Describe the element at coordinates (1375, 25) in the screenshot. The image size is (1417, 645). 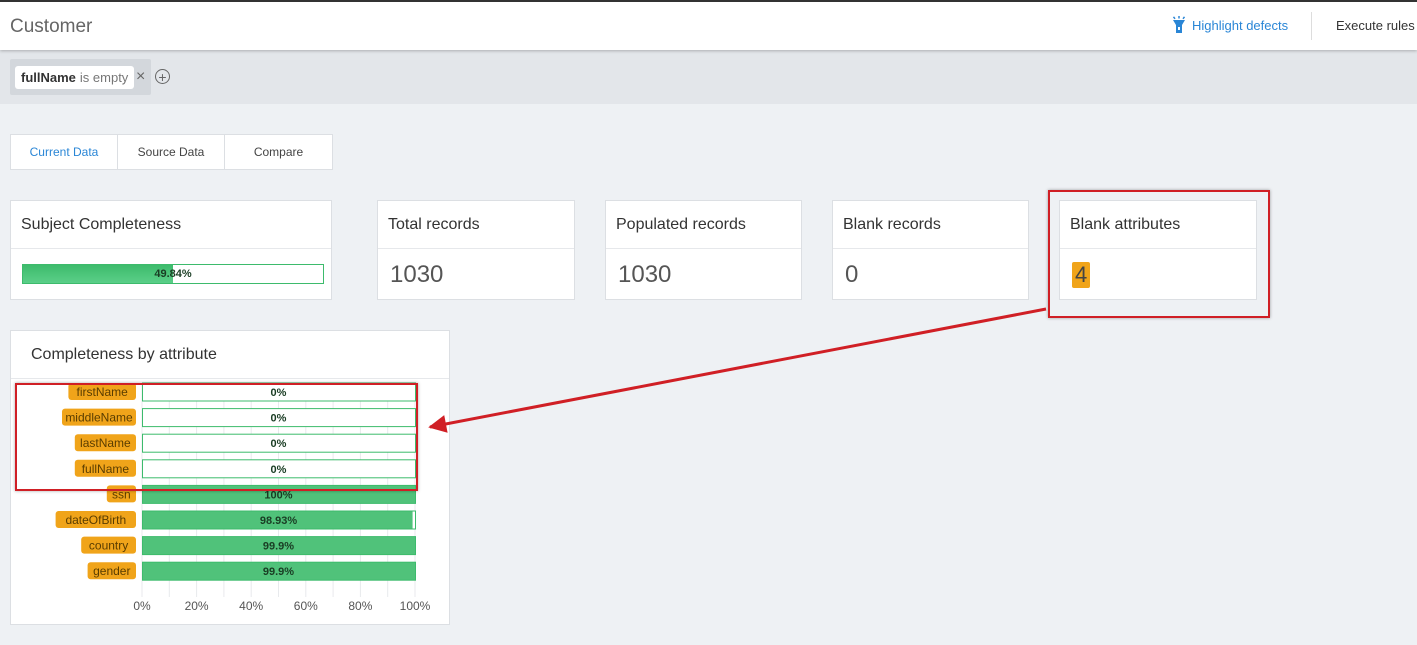
I see `execute-rules-button: Execute rules` at that location.